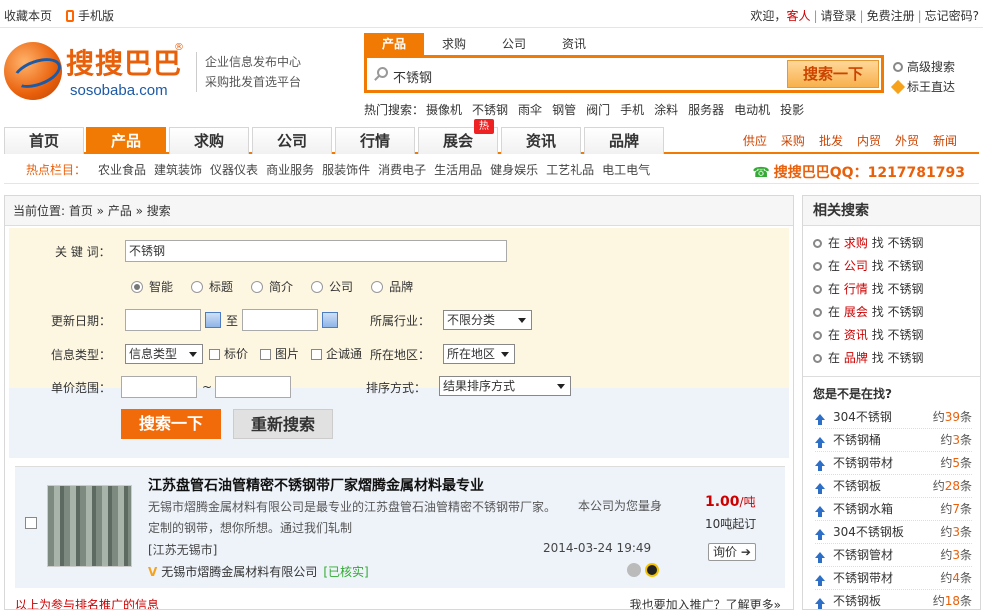 This screenshot has height=610, width=983. Describe the element at coordinates (632, 109) in the screenshot. I see `hot-search-item: 手机` at that location.